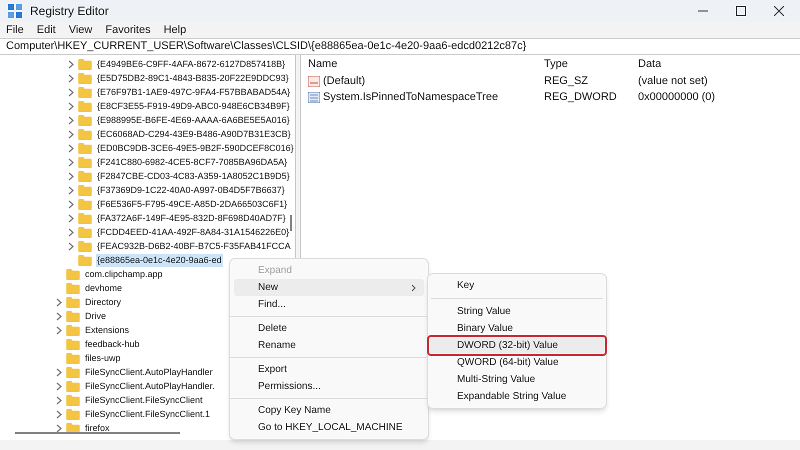 Image resolution: width=800 pixels, height=450 pixels. Describe the element at coordinates (715, 64) in the screenshot. I see `column-header: Data` at that location.